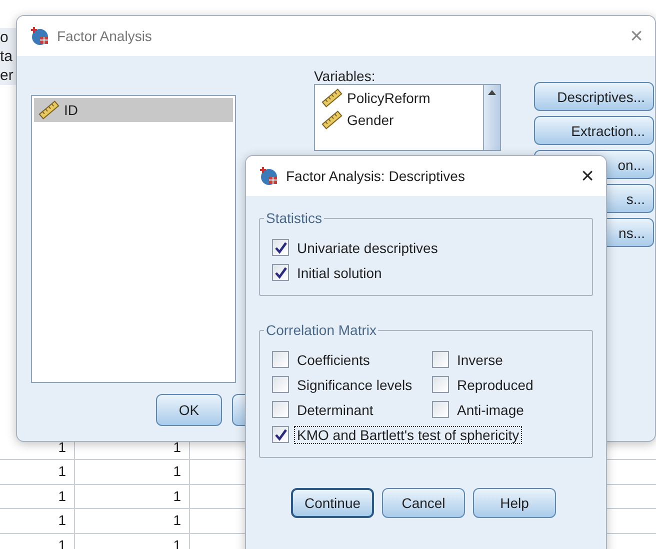 Image resolution: width=656 pixels, height=549 pixels. Describe the element at coordinates (294, 218) in the screenshot. I see `group-title: Statistics` at that location.